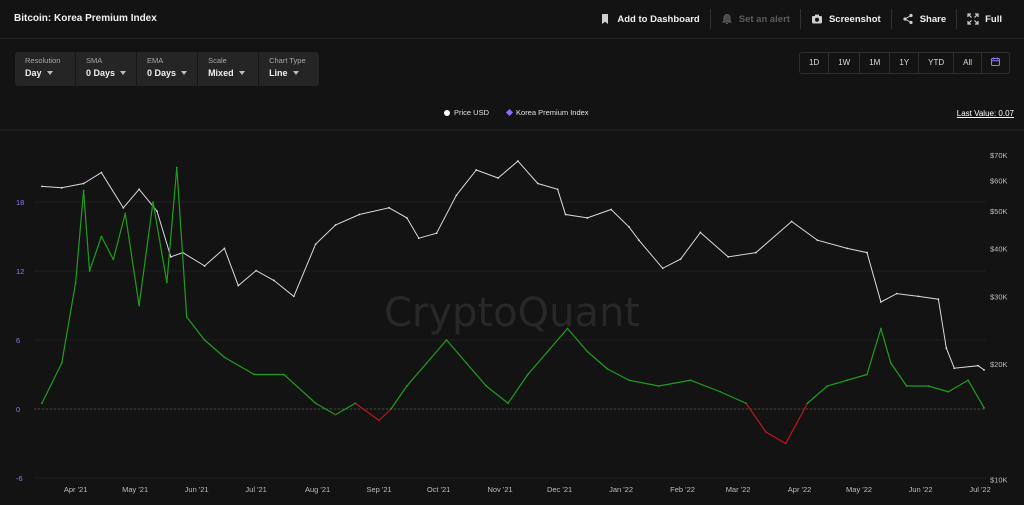 The image size is (1024, 505). I want to click on x-tick-label: Apr '21, so click(76, 489).